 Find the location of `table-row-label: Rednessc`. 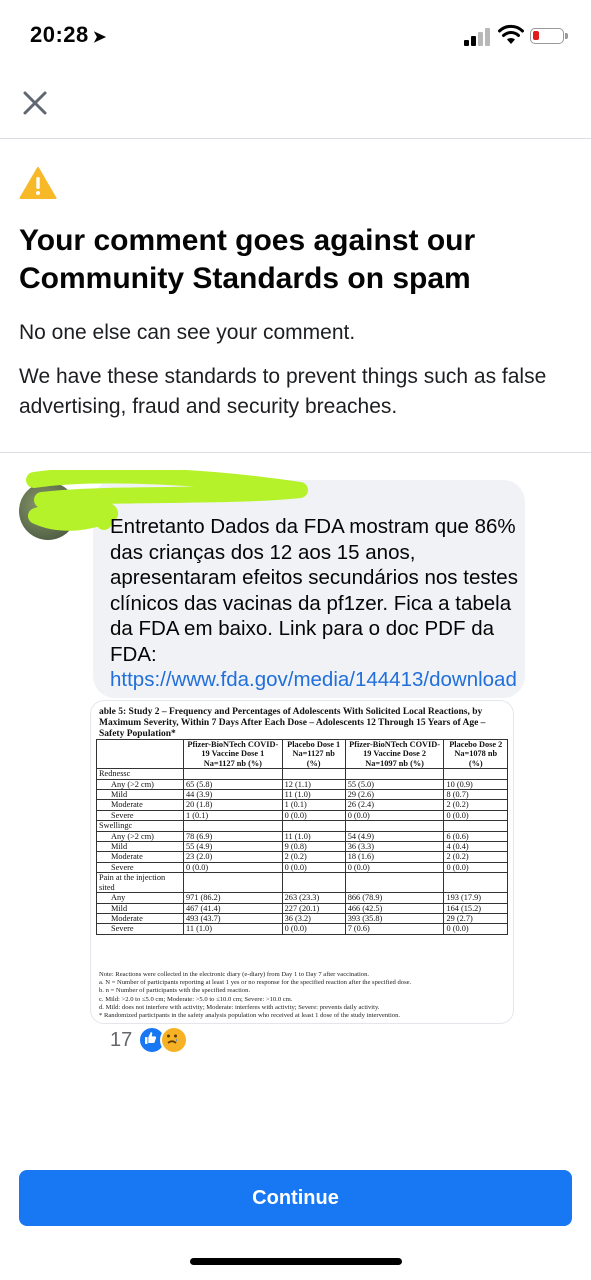

table-row-label: Rednessc is located at coordinates (140, 774).